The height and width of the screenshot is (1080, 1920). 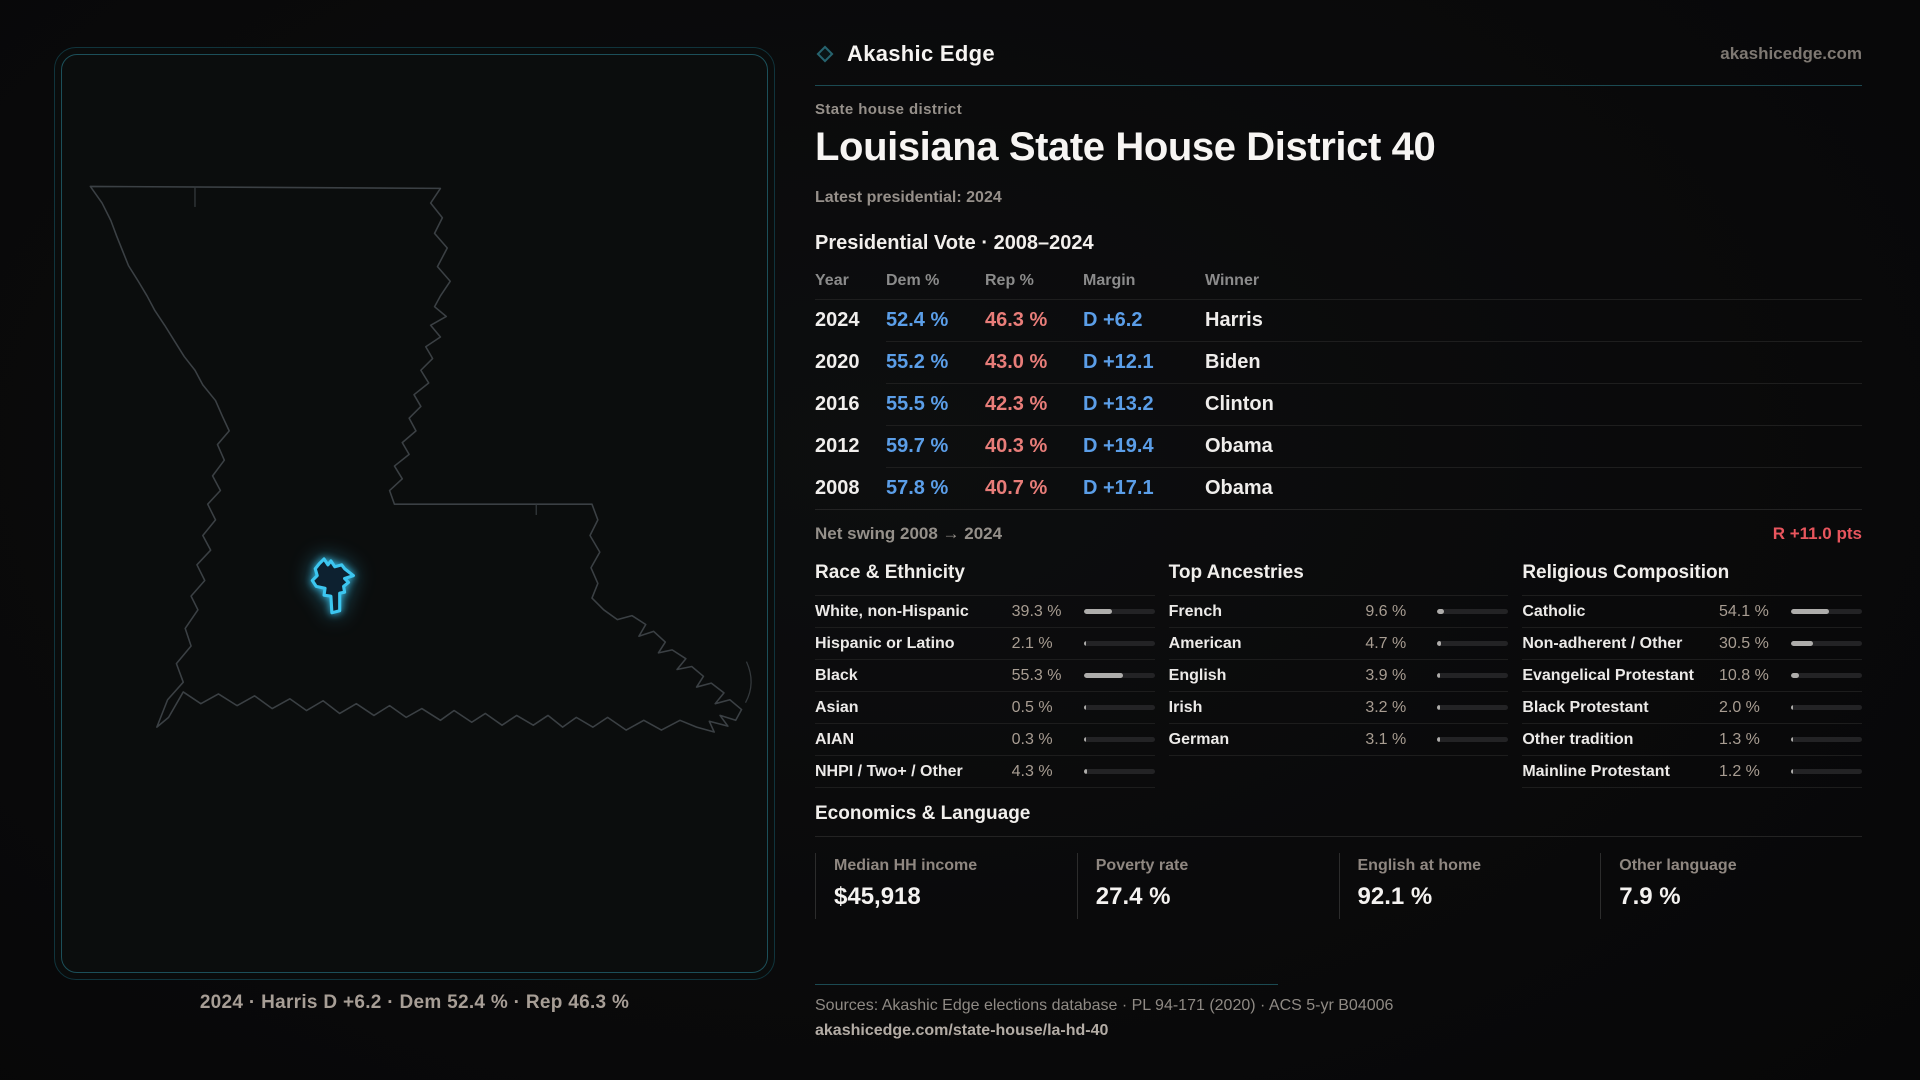 I want to click on demo-value: 9.6 %, so click(x=1386, y=611).